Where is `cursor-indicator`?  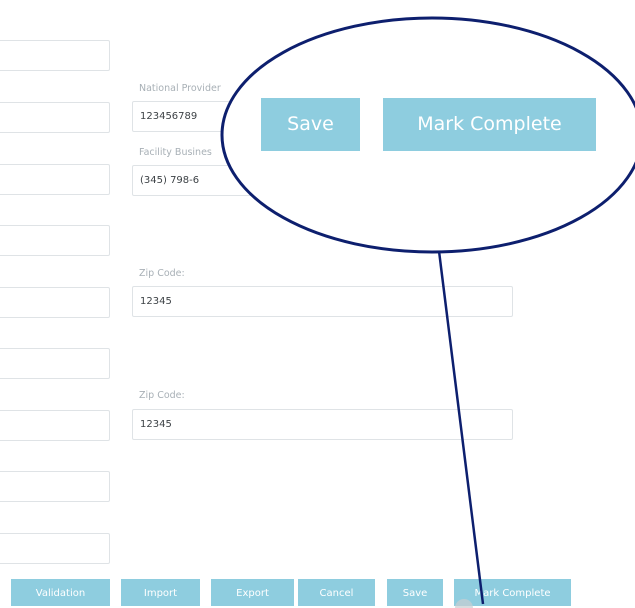 cursor-indicator is located at coordinates (464, 603).